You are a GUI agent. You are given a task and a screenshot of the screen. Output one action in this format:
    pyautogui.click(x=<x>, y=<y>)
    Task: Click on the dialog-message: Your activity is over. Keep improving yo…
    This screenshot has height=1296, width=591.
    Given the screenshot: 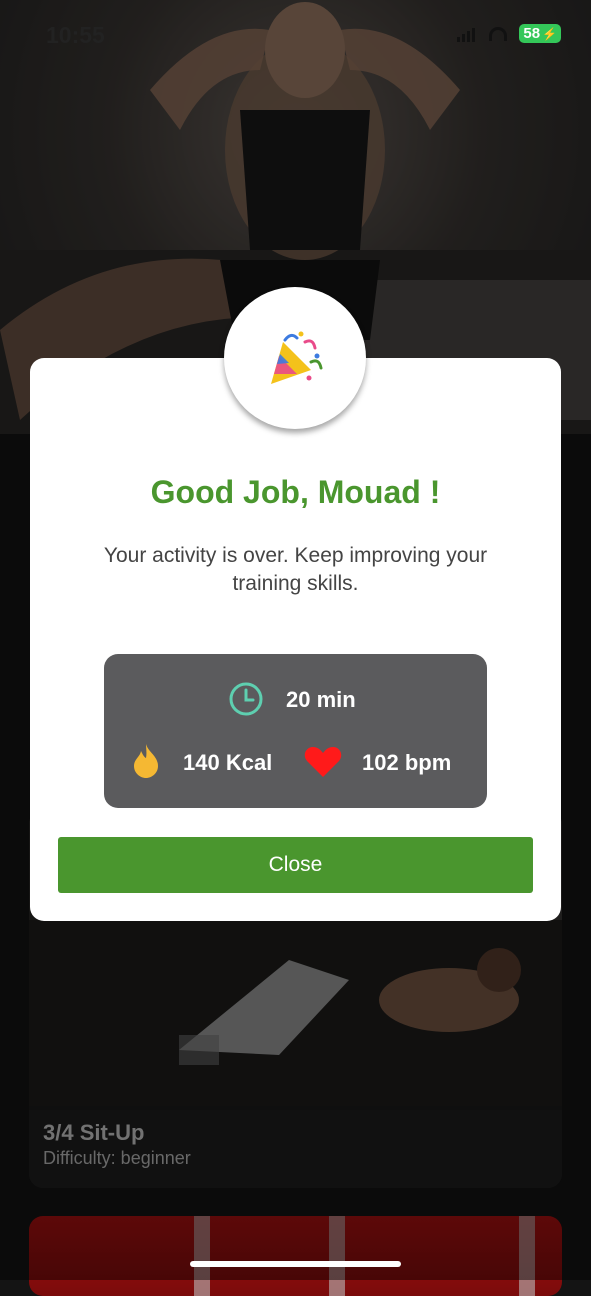 What is the action you would take?
    pyautogui.click(x=295, y=569)
    